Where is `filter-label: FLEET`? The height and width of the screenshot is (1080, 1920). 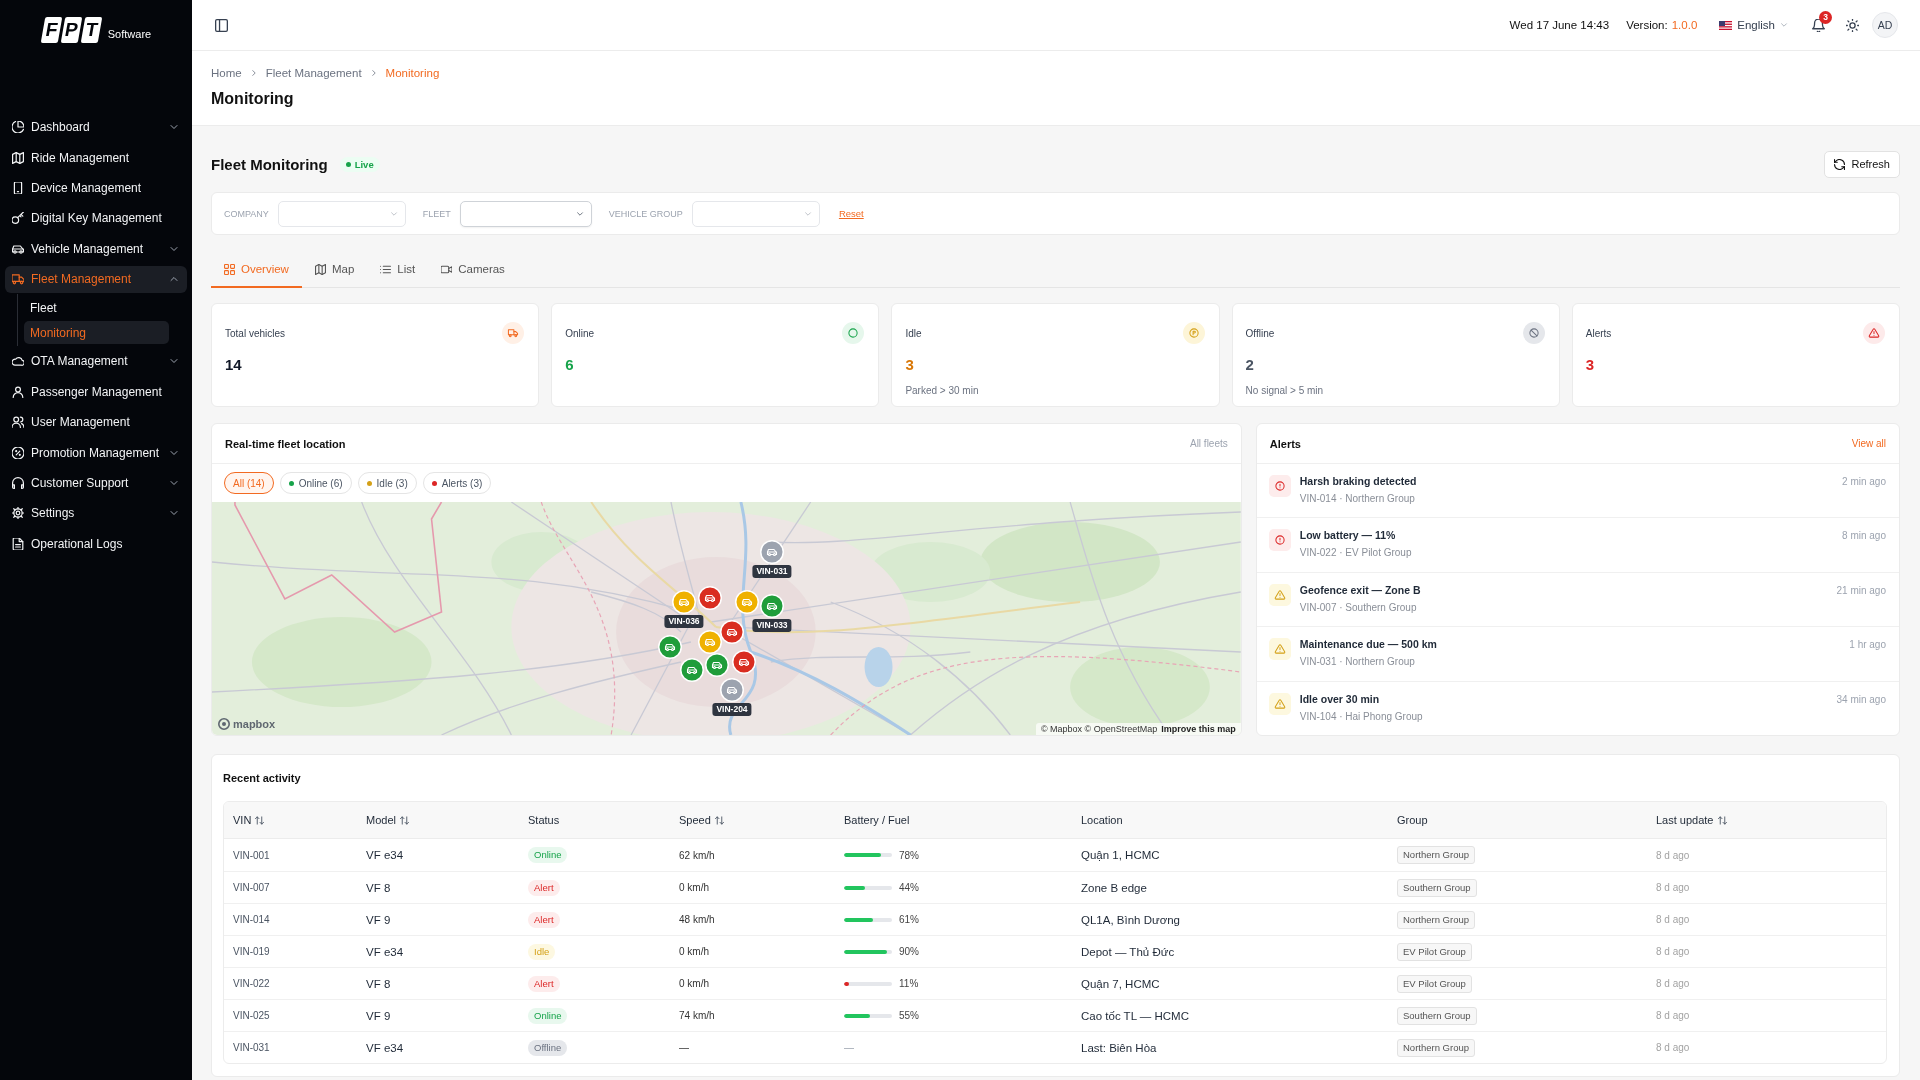
filter-label: FLEET is located at coordinates (436, 213).